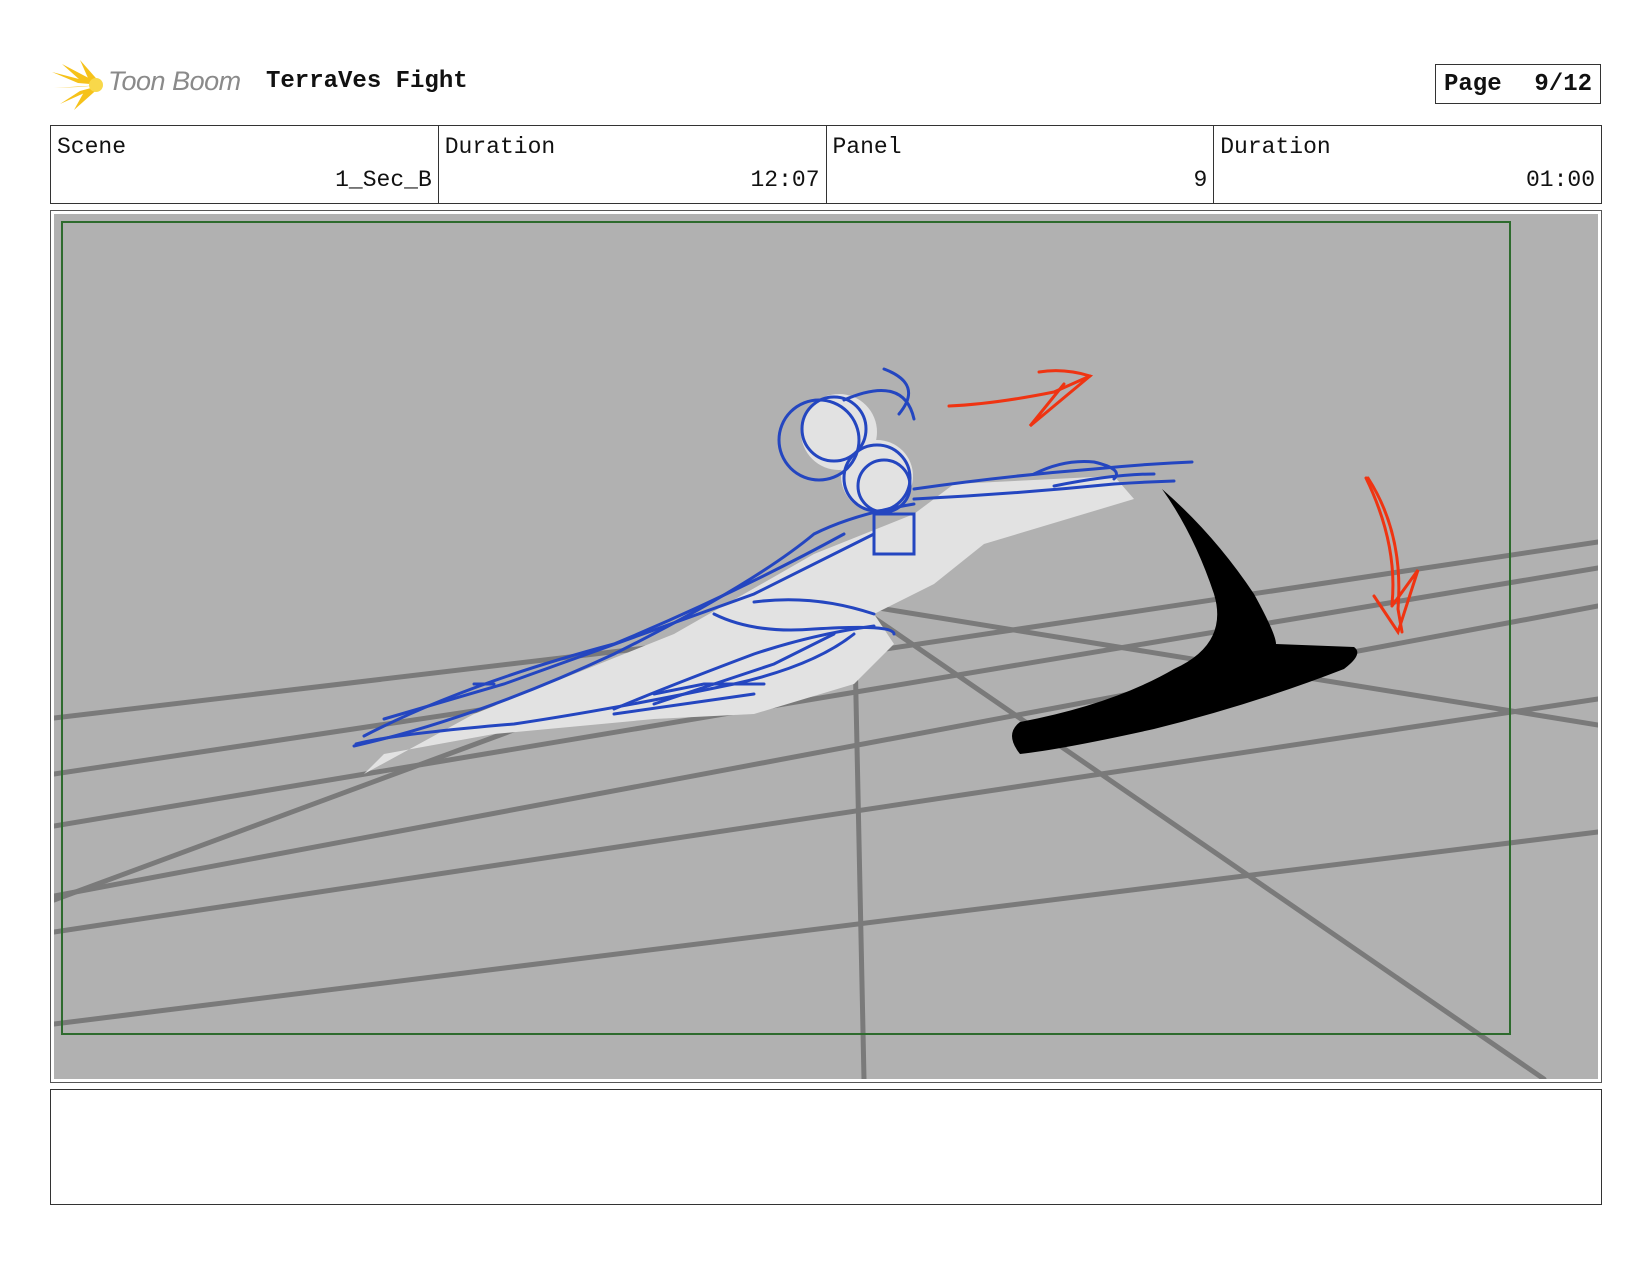  What do you see at coordinates (383, 180) in the screenshot?
I see `scene-value: 1_Sec_B` at bounding box center [383, 180].